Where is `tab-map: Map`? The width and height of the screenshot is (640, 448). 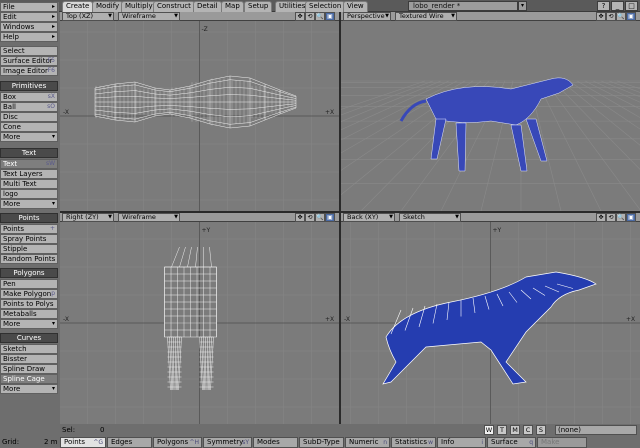
tab-map: Map is located at coordinates (232, 6).